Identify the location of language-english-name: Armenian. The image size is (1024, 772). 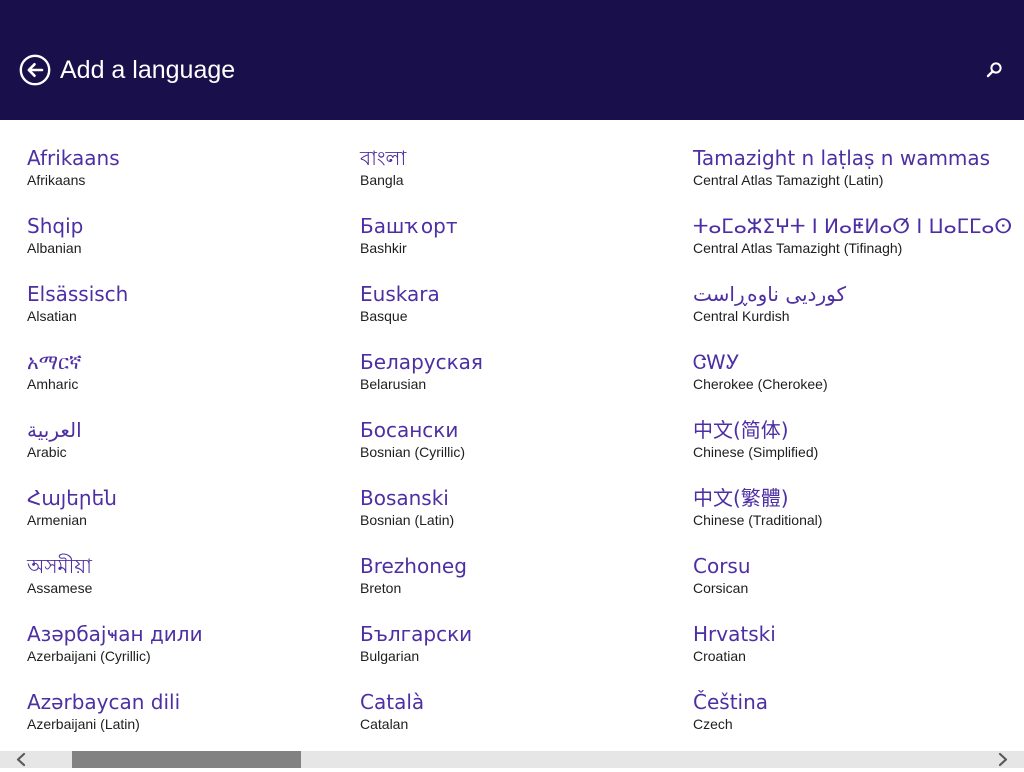
(57, 520).